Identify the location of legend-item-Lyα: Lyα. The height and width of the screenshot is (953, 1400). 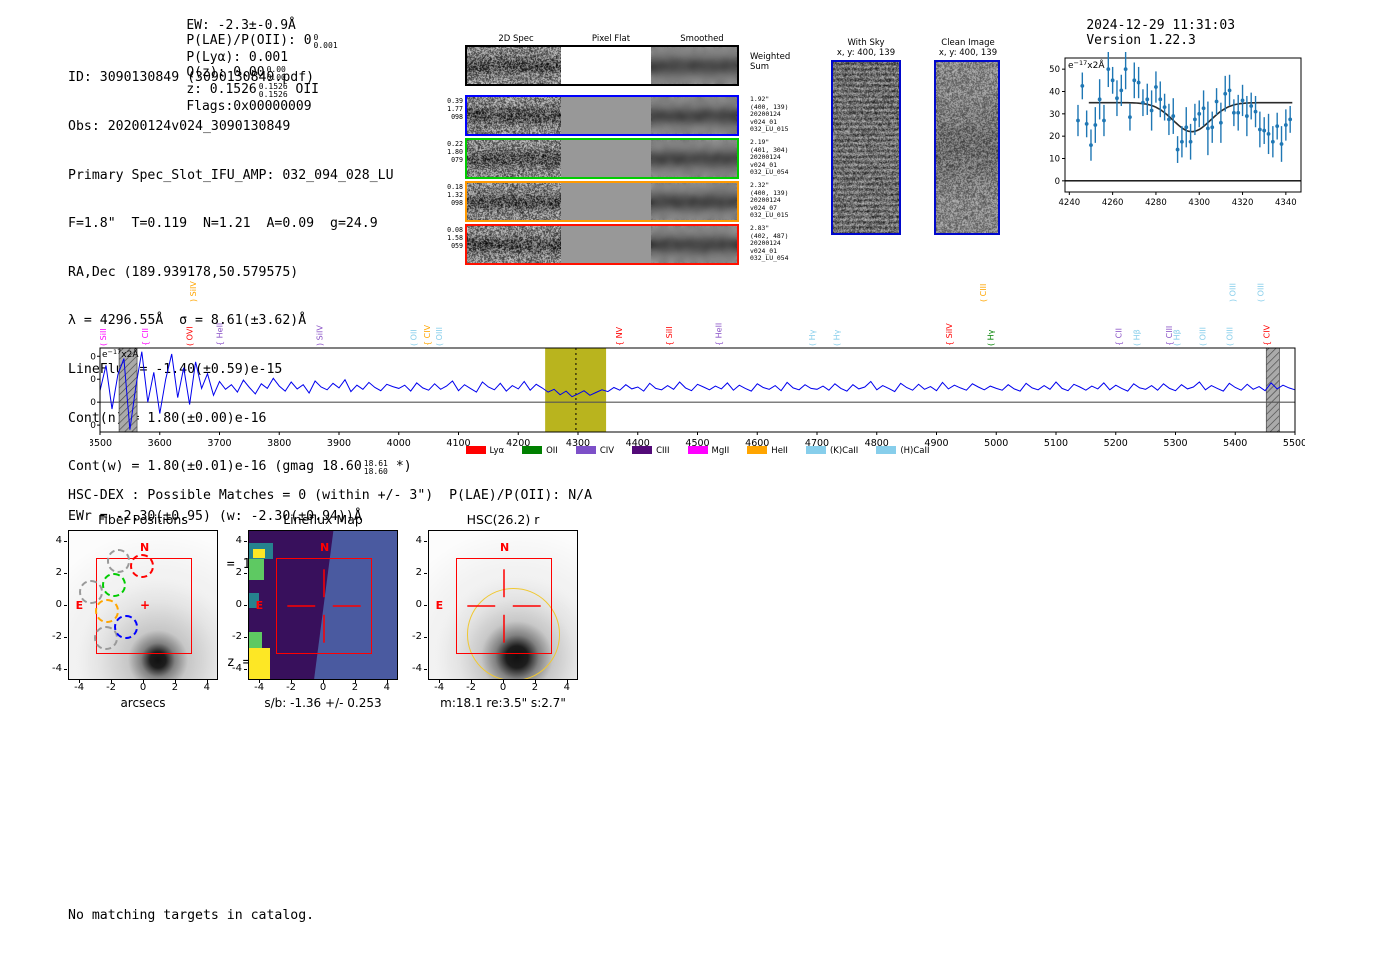
(484, 451).